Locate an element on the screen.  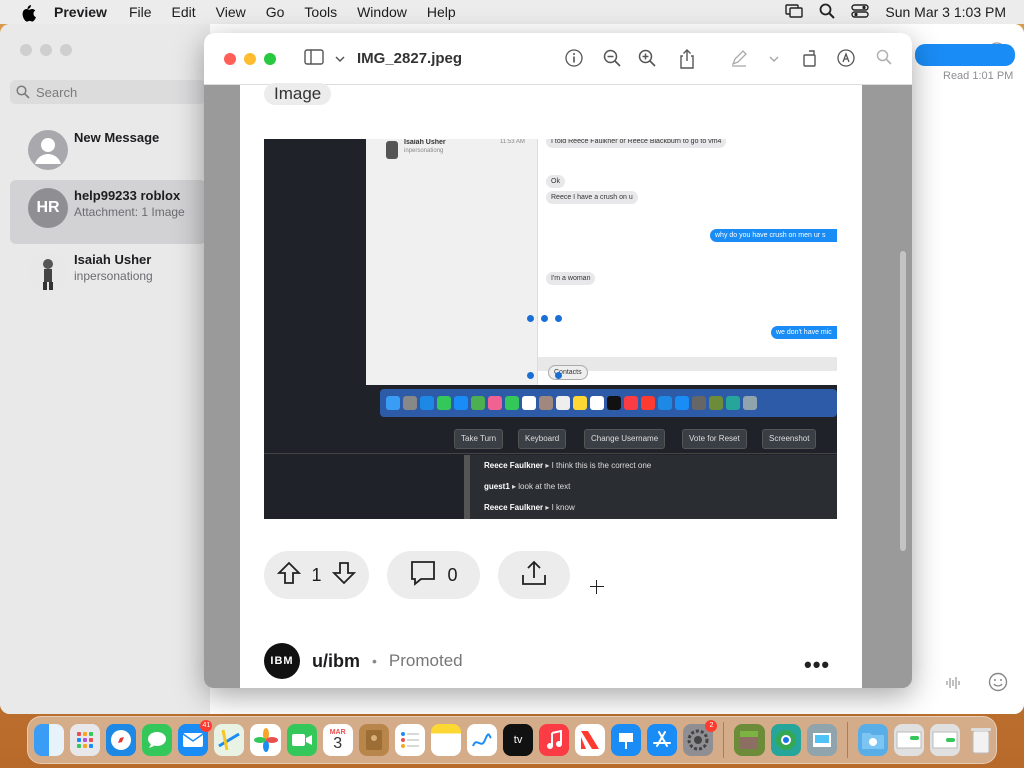
apple-tv-icon: tv is located at coordinates (518, 740).